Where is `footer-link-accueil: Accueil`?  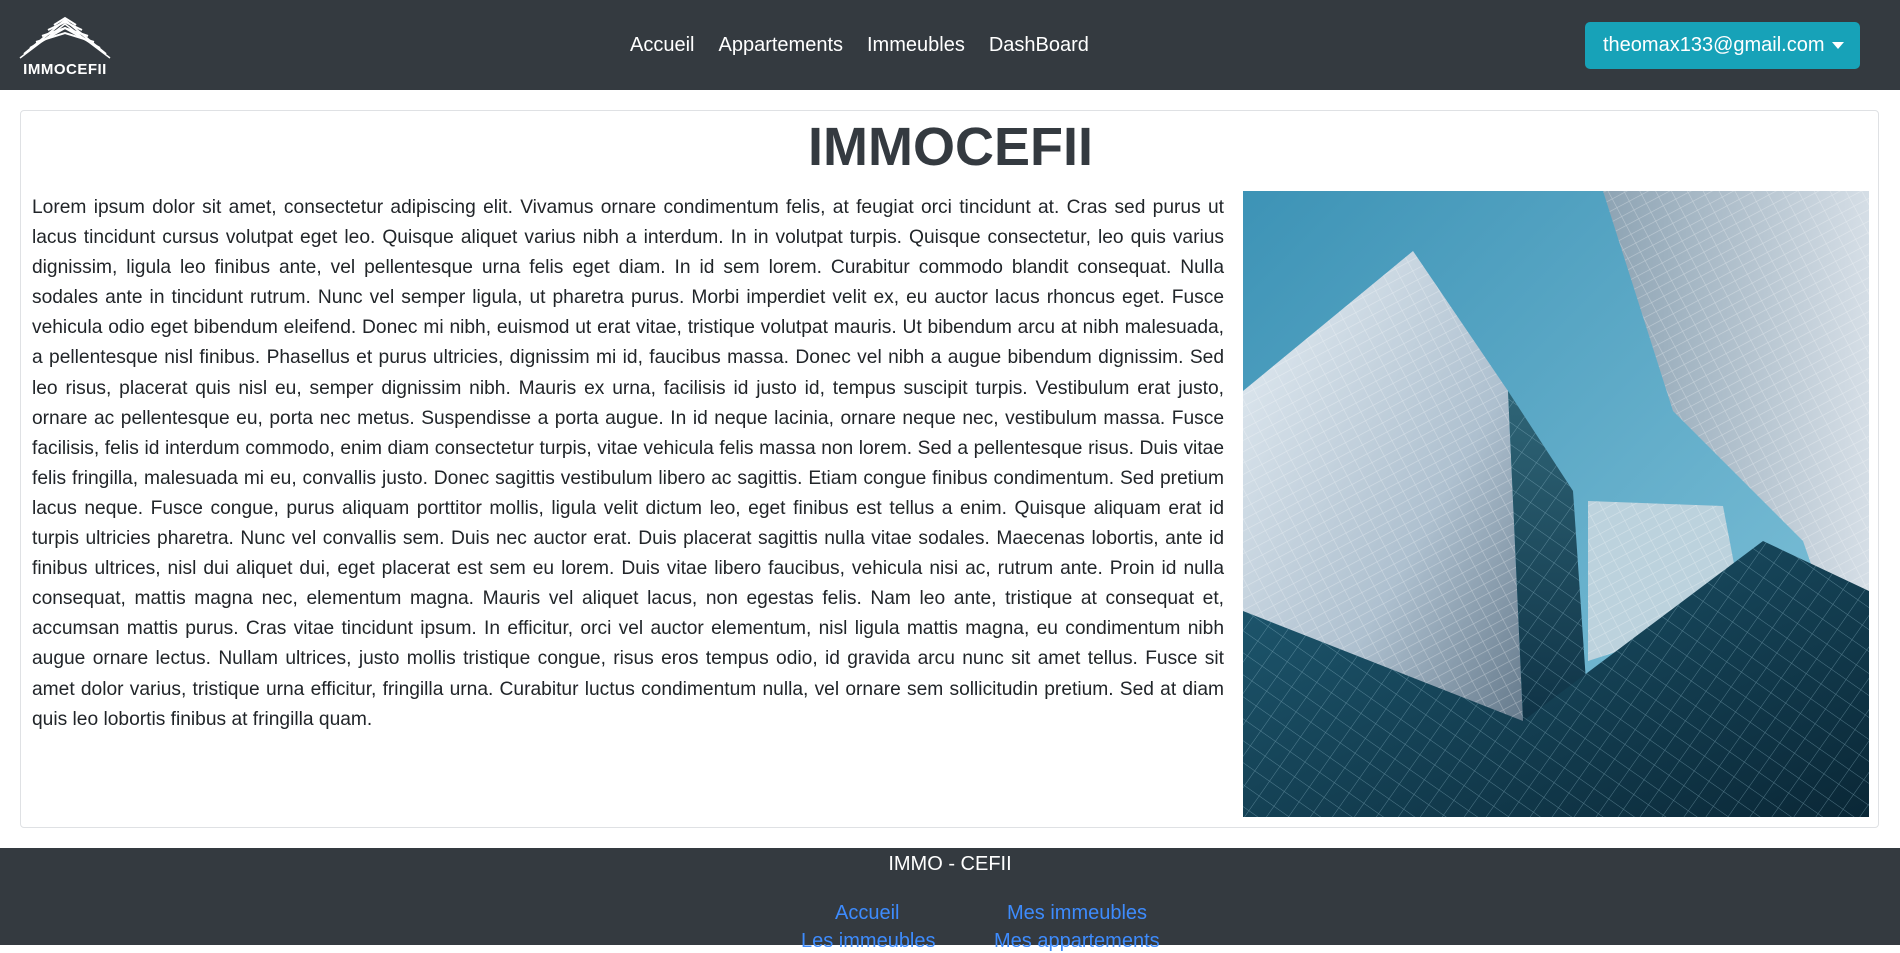 footer-link-accueil: Accueil is located at coordinates (867, 913).